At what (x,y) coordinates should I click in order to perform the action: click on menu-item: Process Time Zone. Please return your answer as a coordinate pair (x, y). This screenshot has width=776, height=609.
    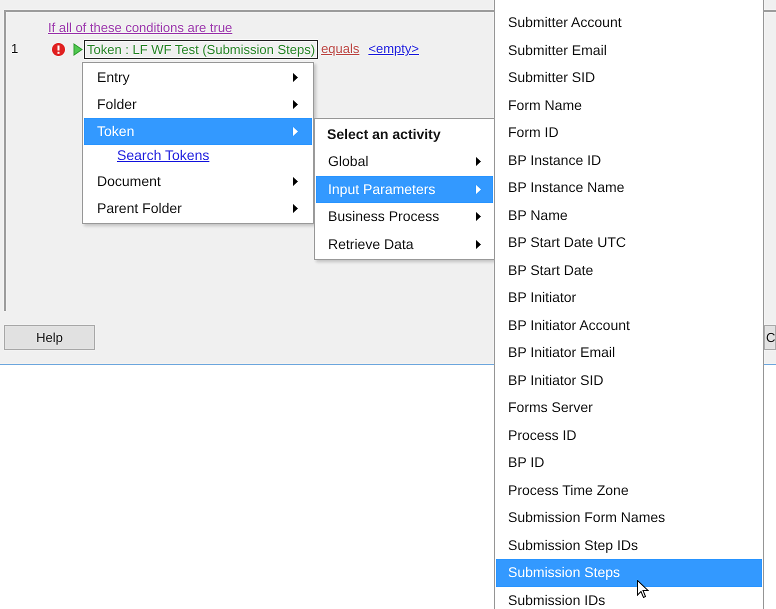
    Looking at the image, I should click on (629, 490).